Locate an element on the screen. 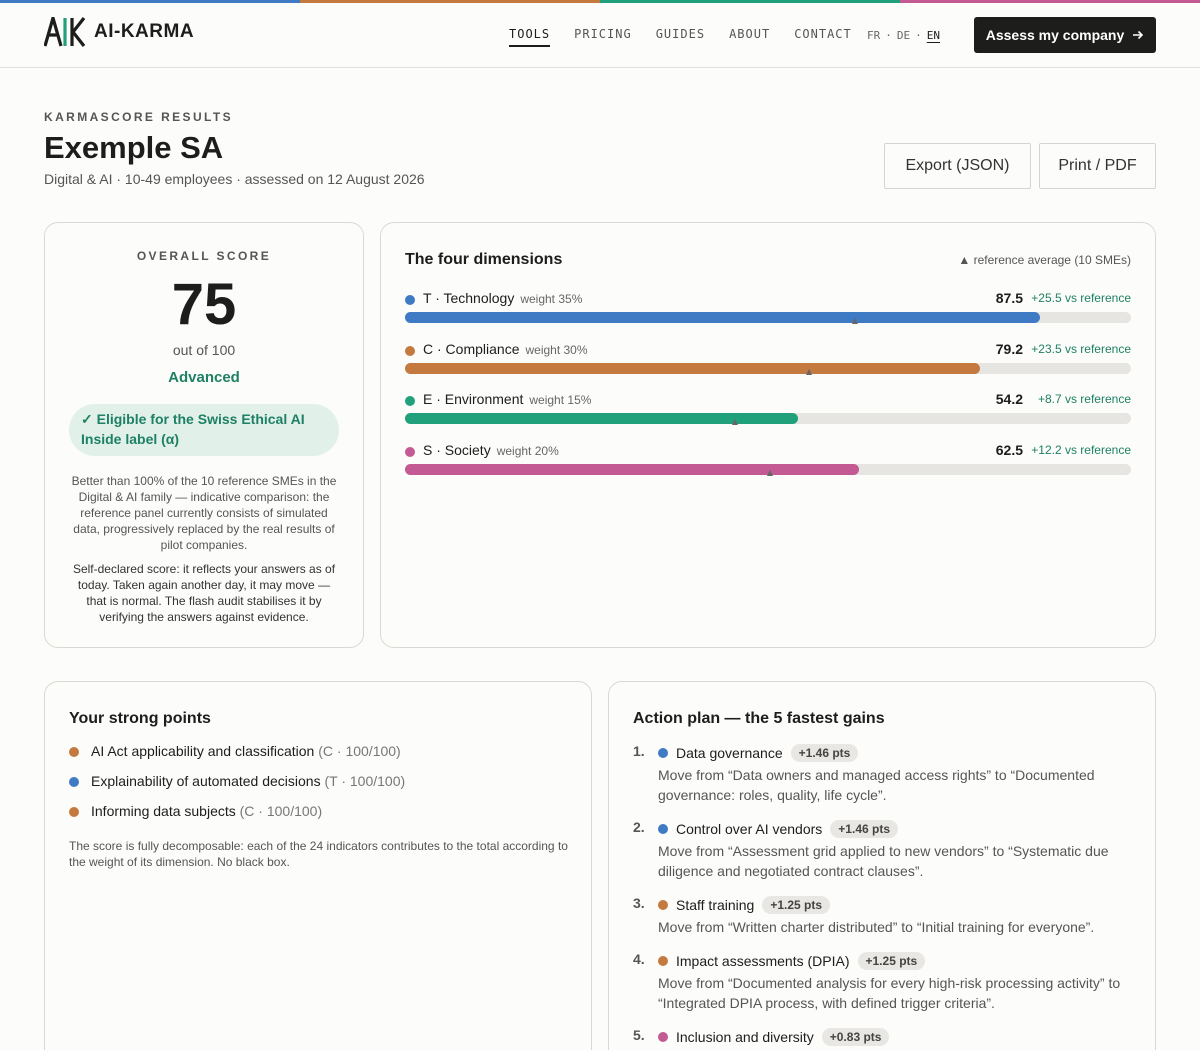 The width and height of the screenshot is (1200, 1050). dimension-name: C · Compliance weight 30% is located at coordinates (505, 349).